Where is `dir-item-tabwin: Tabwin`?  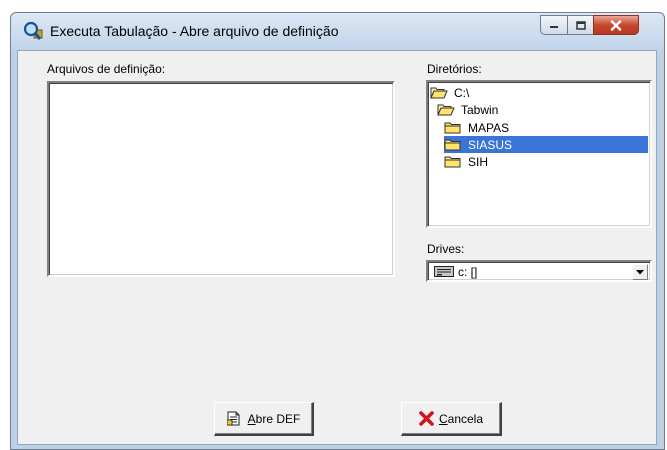
dir-item-tabwin: Tabwin is located at coordinates (468, 109).